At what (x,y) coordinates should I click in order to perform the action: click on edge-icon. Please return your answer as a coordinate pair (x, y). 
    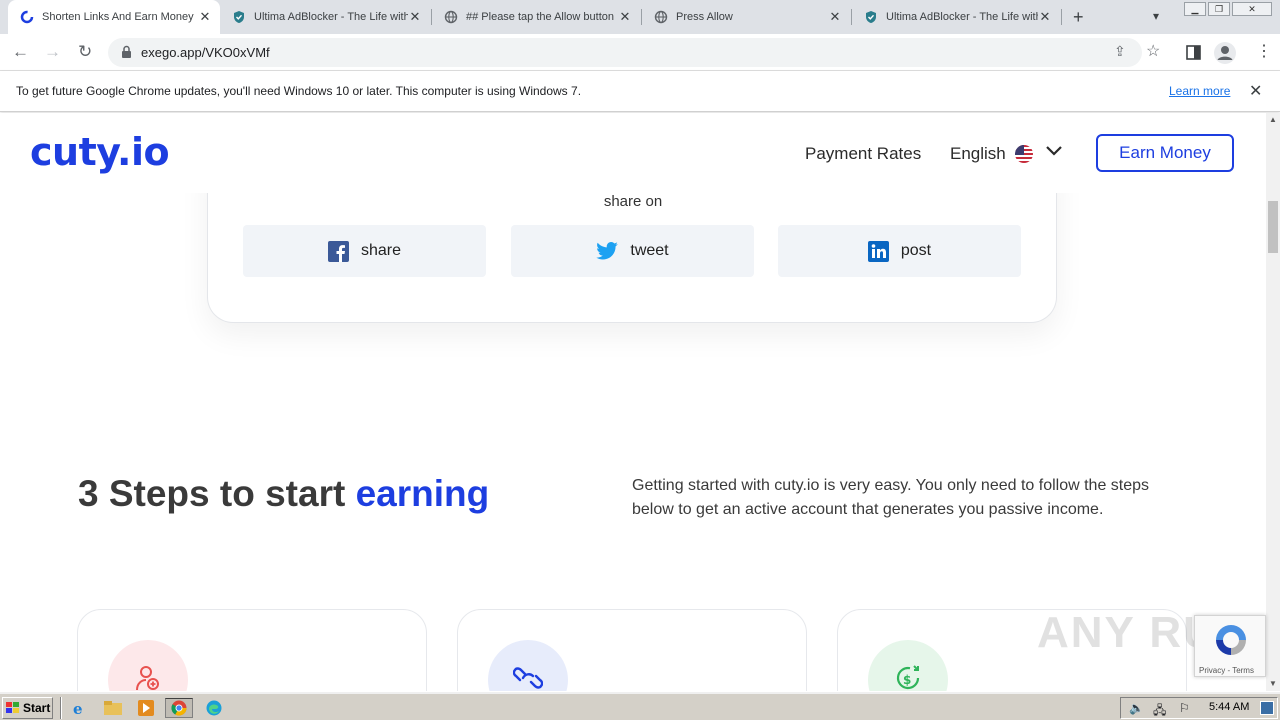
    Looking at the image, I should click on (214, 708).